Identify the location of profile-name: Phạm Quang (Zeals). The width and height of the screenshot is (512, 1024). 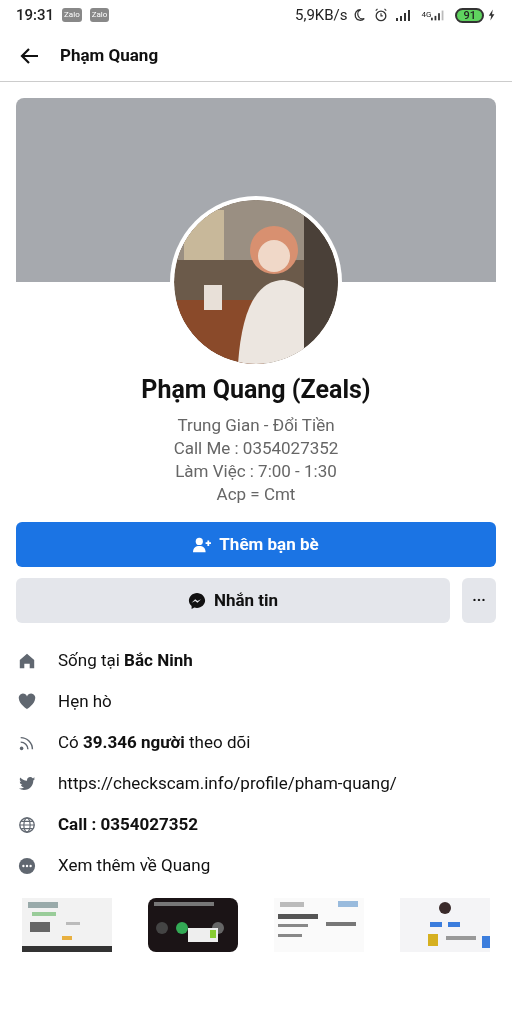
(256, 390).